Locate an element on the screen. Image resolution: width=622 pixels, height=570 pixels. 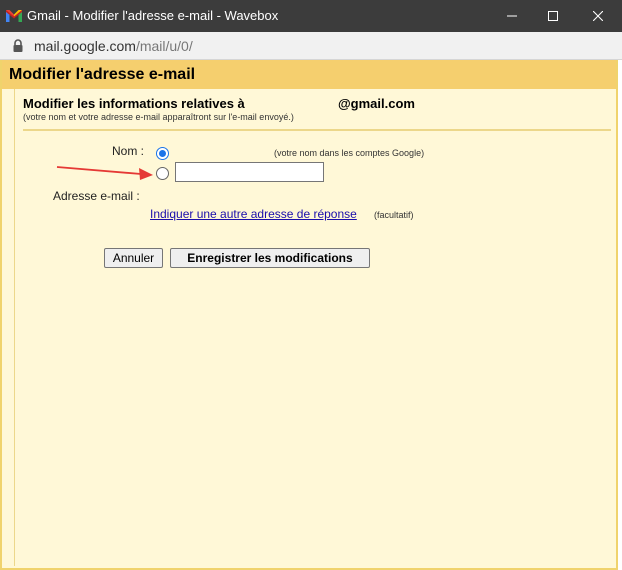
email-address-suffix: @gmail.com is located at coordinates (376, 103).